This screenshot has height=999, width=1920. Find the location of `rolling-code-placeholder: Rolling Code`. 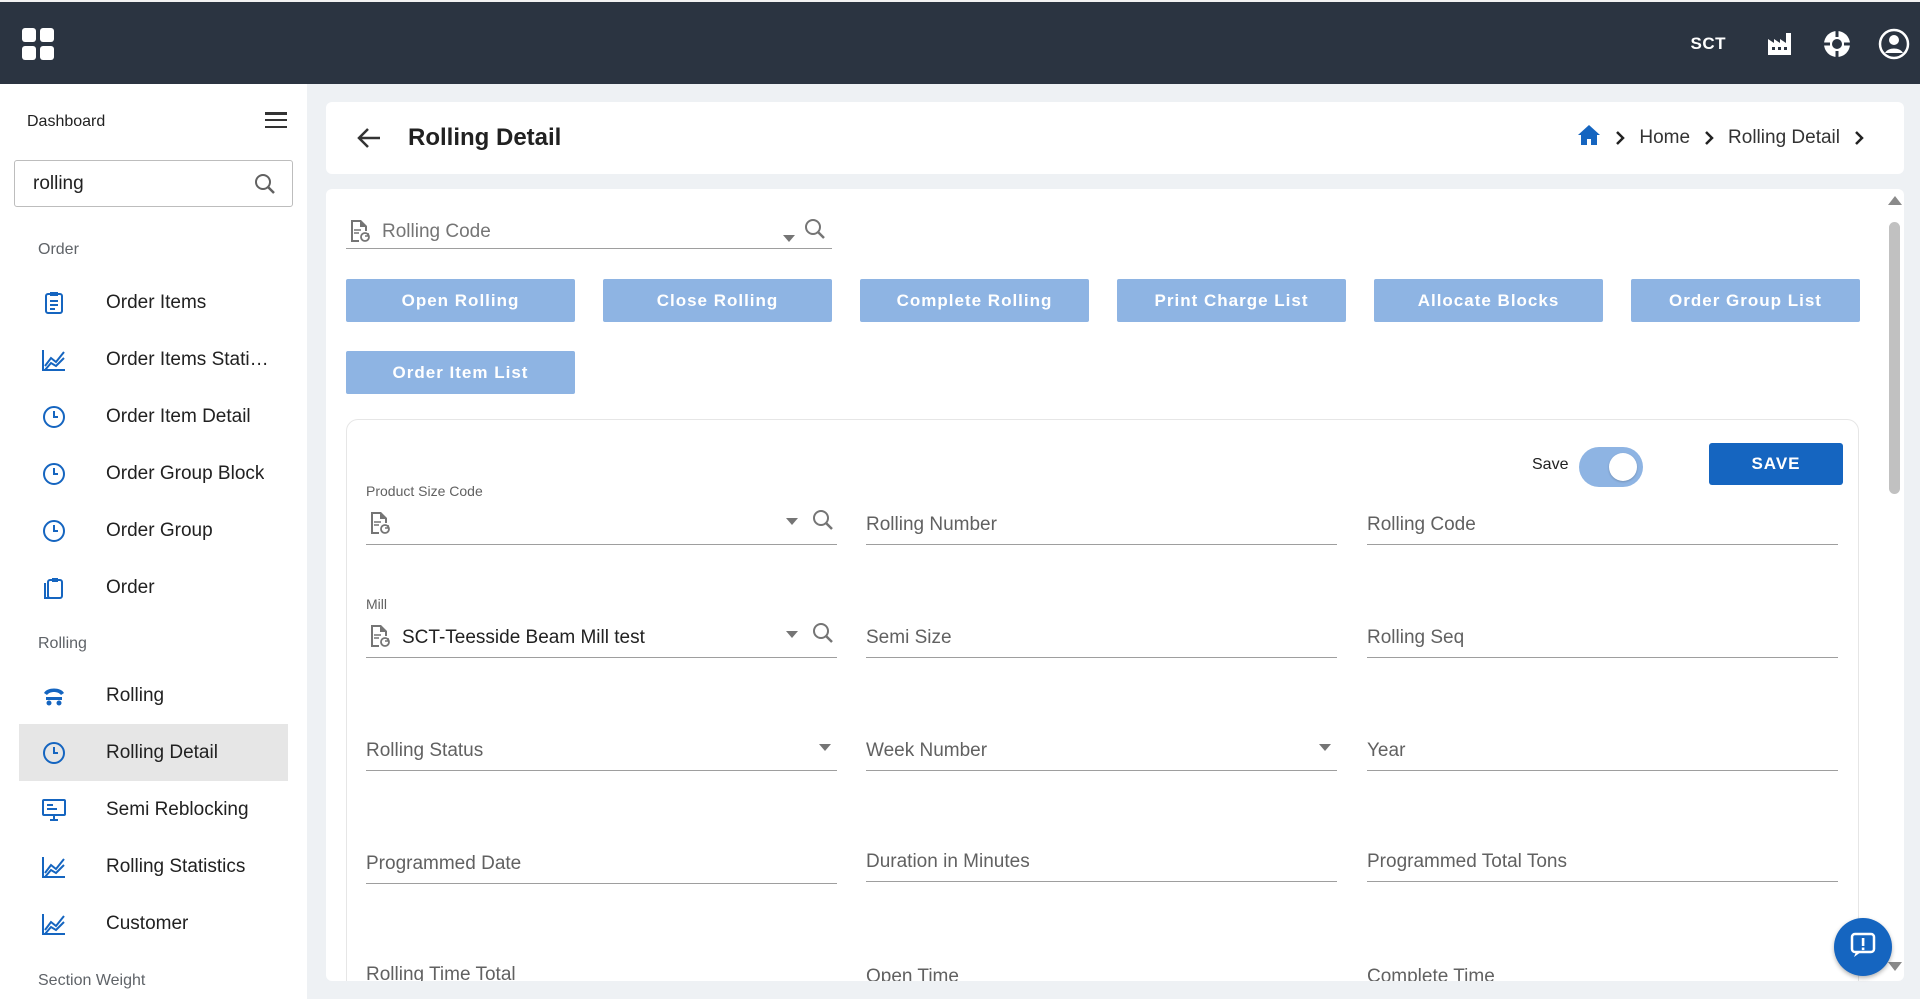

rolling-code-placeholder: Rolling Code is located at coordinates (436, 231).